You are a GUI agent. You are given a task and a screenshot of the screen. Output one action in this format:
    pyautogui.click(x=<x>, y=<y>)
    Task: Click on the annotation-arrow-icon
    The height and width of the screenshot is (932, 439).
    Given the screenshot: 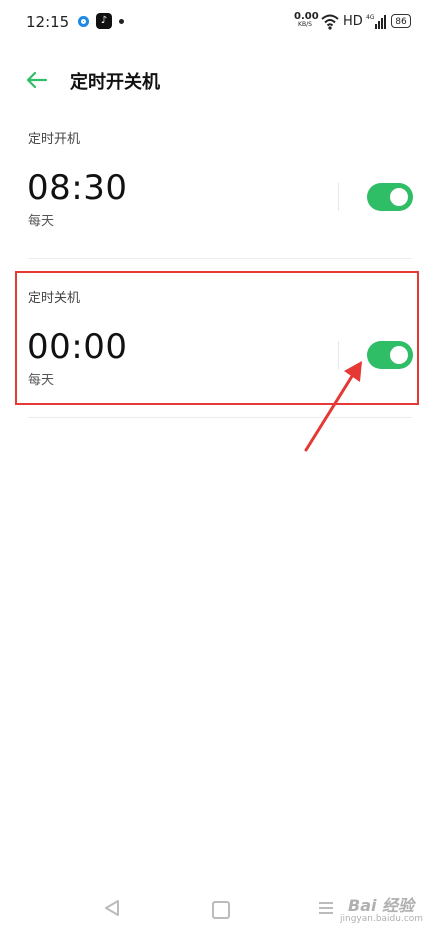 What is the action you would take?
    pyautogui.click(x=333, y=406)
    